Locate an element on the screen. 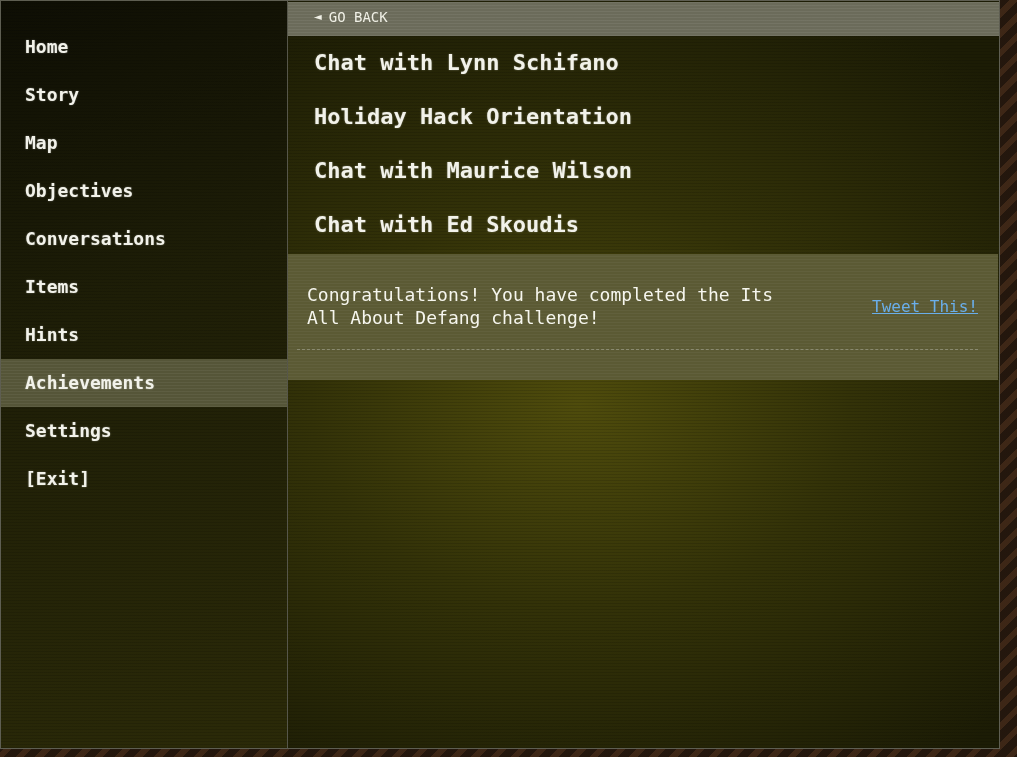 Image resolution: width=1017 pixels, height=757 pixels. sidebar-item: Map is located at coordinates (144, 143).